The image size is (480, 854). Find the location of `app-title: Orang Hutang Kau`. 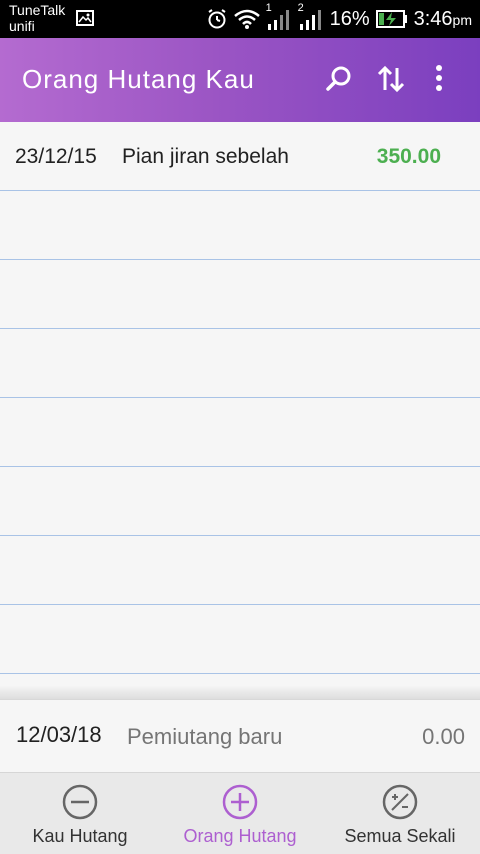

app-title: Orang Hutang Kau is located at coordinates (138, 79).